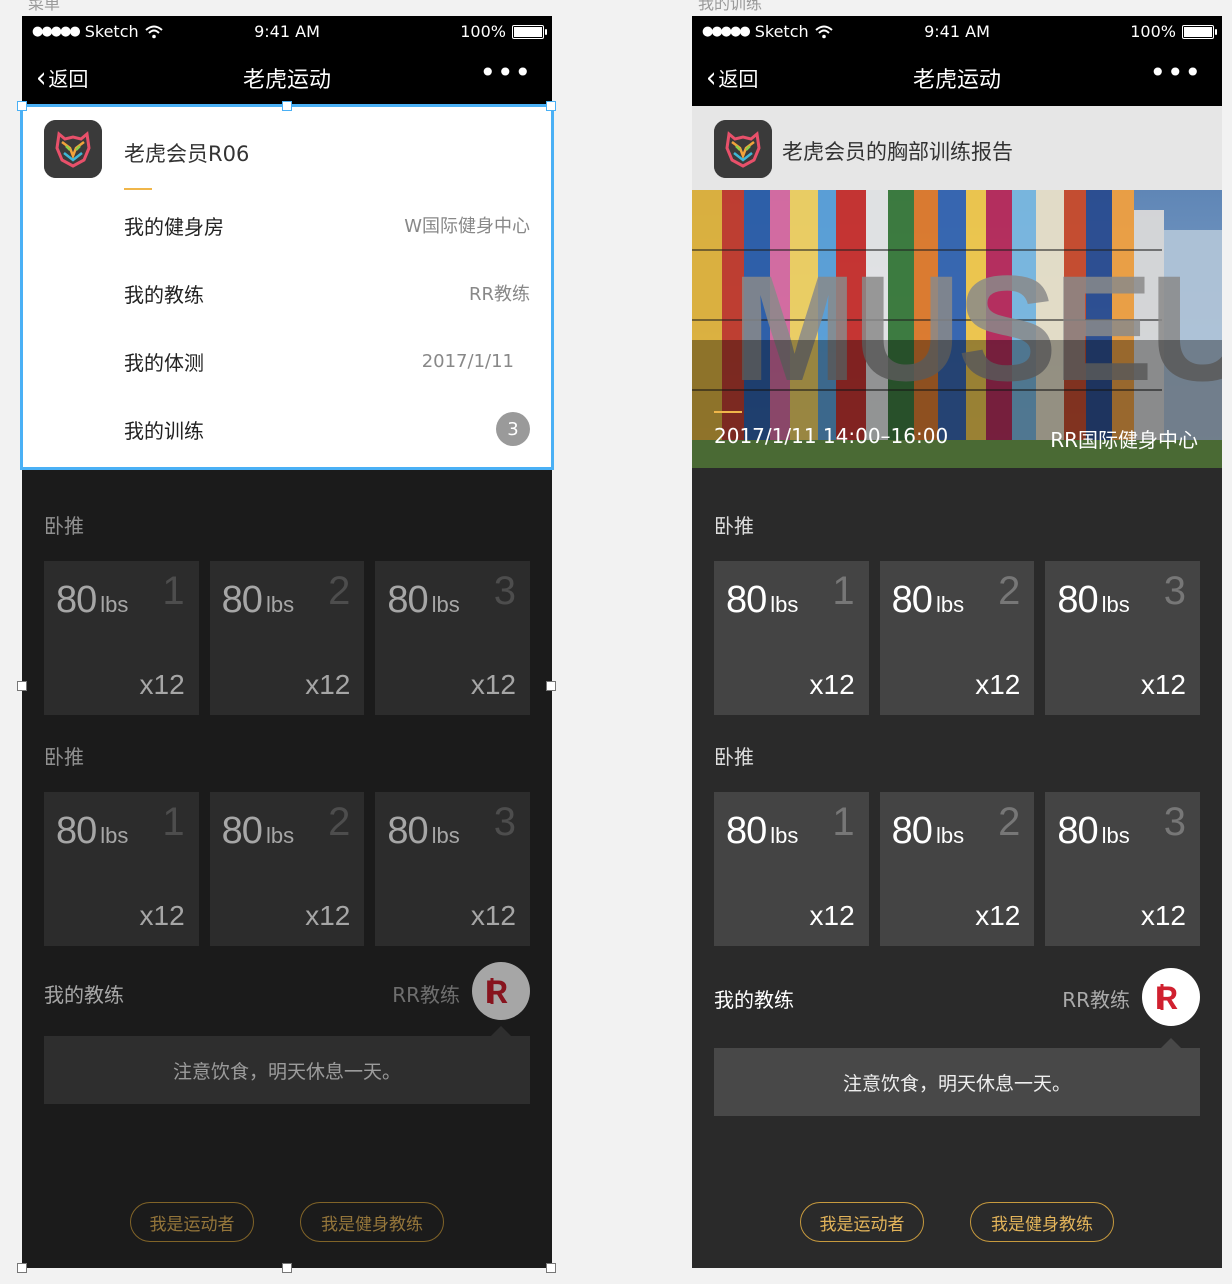 This screenshot has width=1232, height=1284. What do you see at coordinates (426, 995) in the screenshot?
I see `coach-name: RR教练` at bounding box center [426, 995].